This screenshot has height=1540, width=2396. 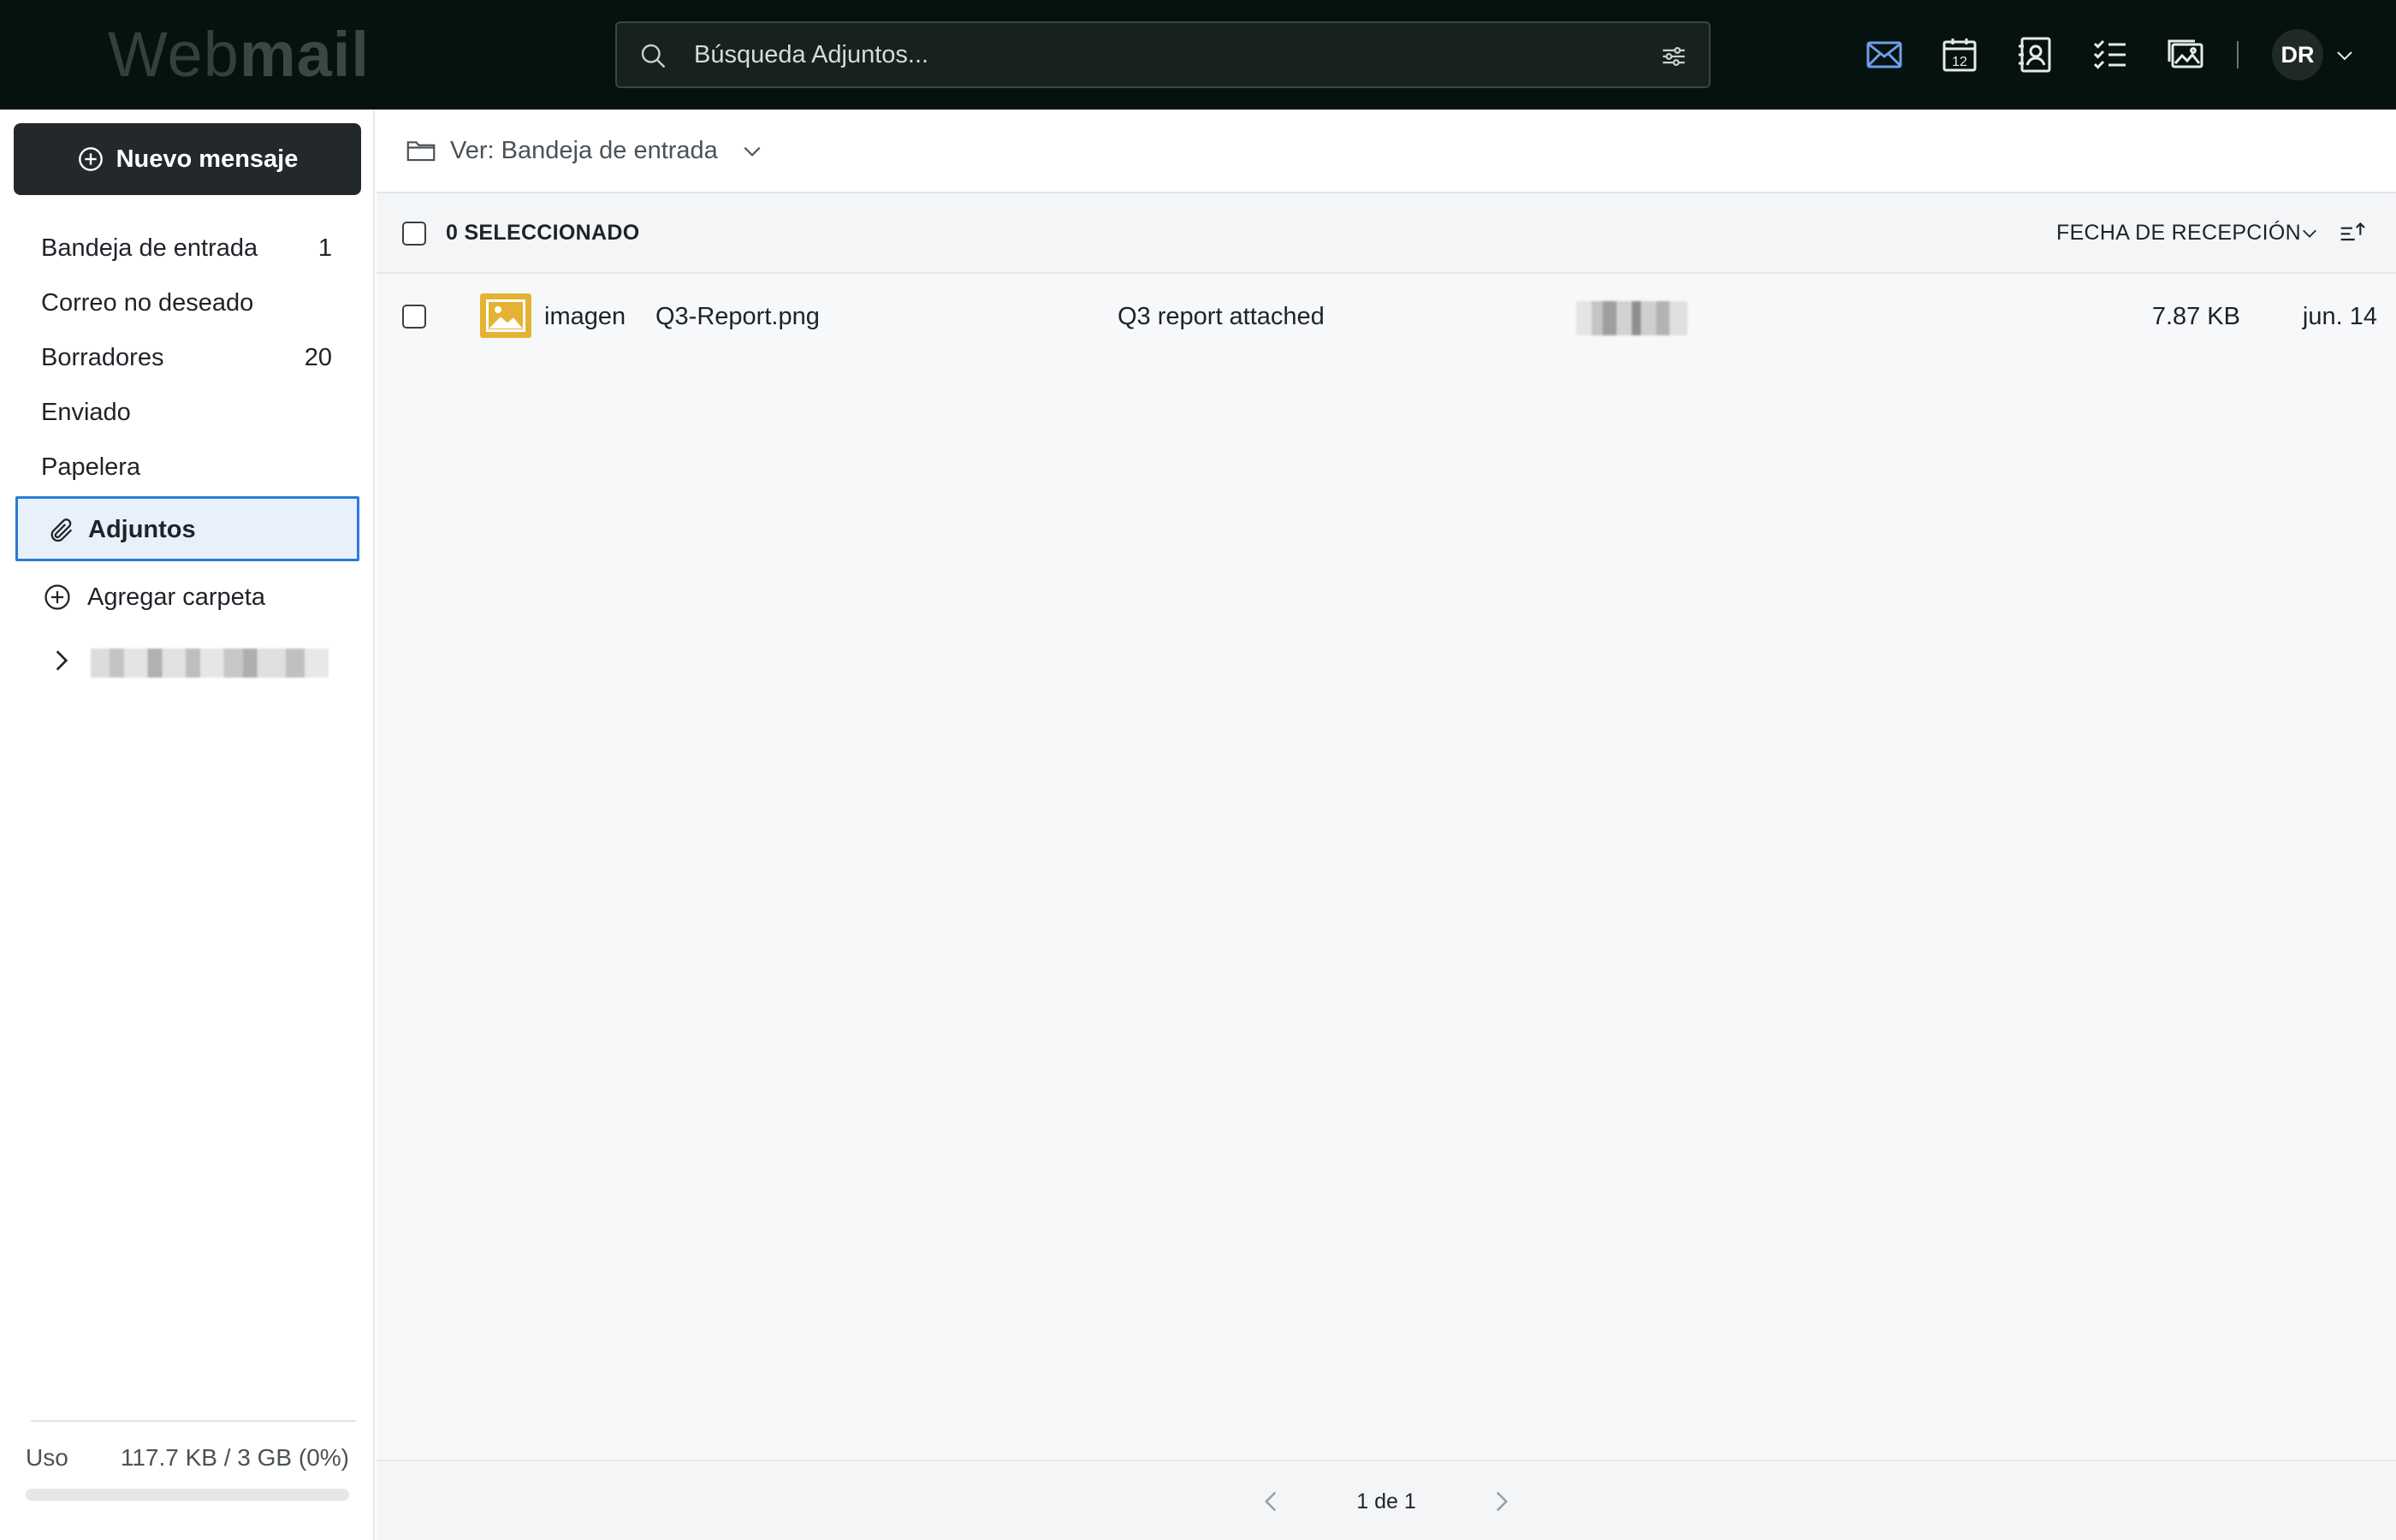 What do you see at coordinates (186, 412) in the screenshot?
I see `folder-sent: Enviado` at bounding box center [186, 412].